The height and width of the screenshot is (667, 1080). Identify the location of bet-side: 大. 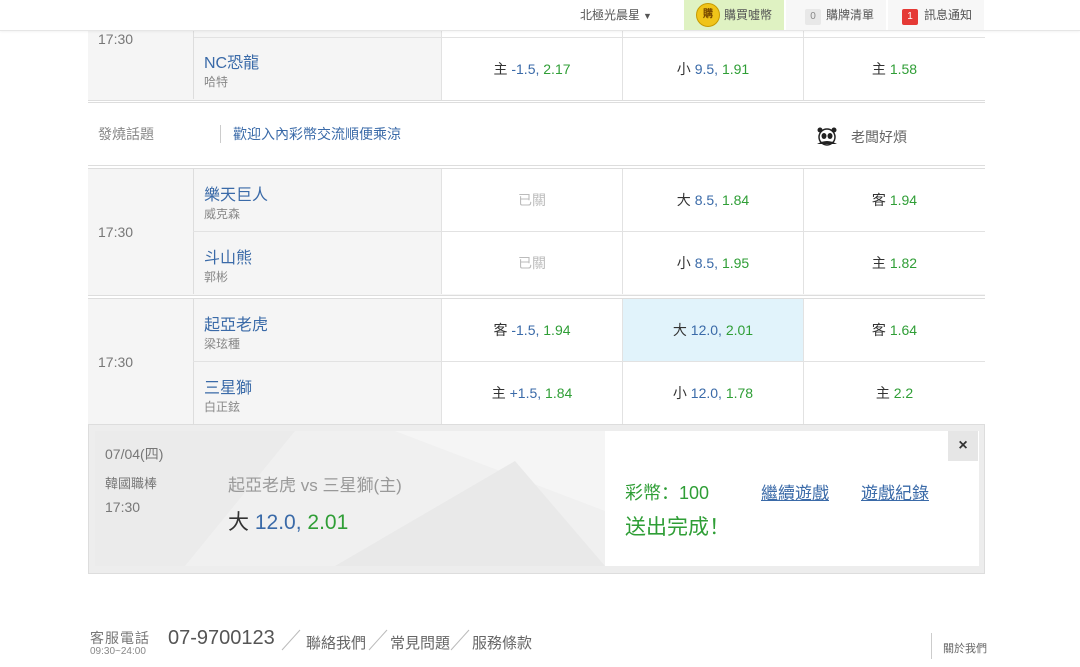
(238, 522).